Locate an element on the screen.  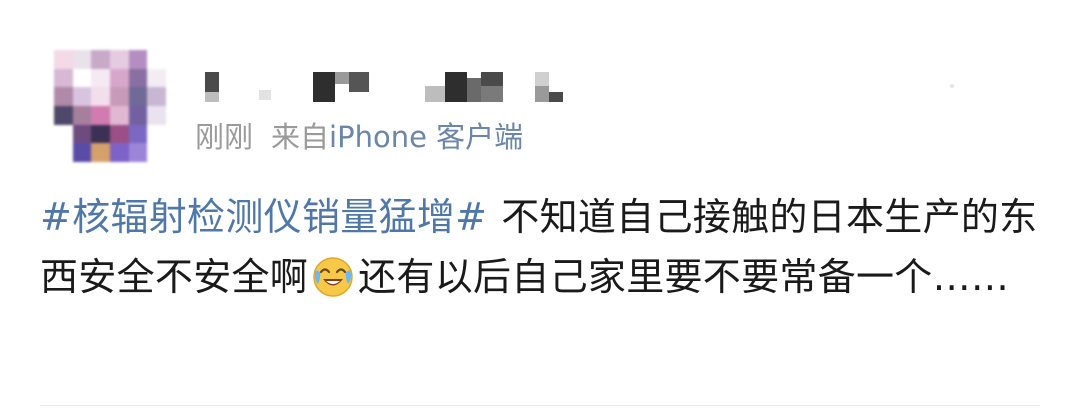
more-indicator-dot is located at coordinates (952, 86).